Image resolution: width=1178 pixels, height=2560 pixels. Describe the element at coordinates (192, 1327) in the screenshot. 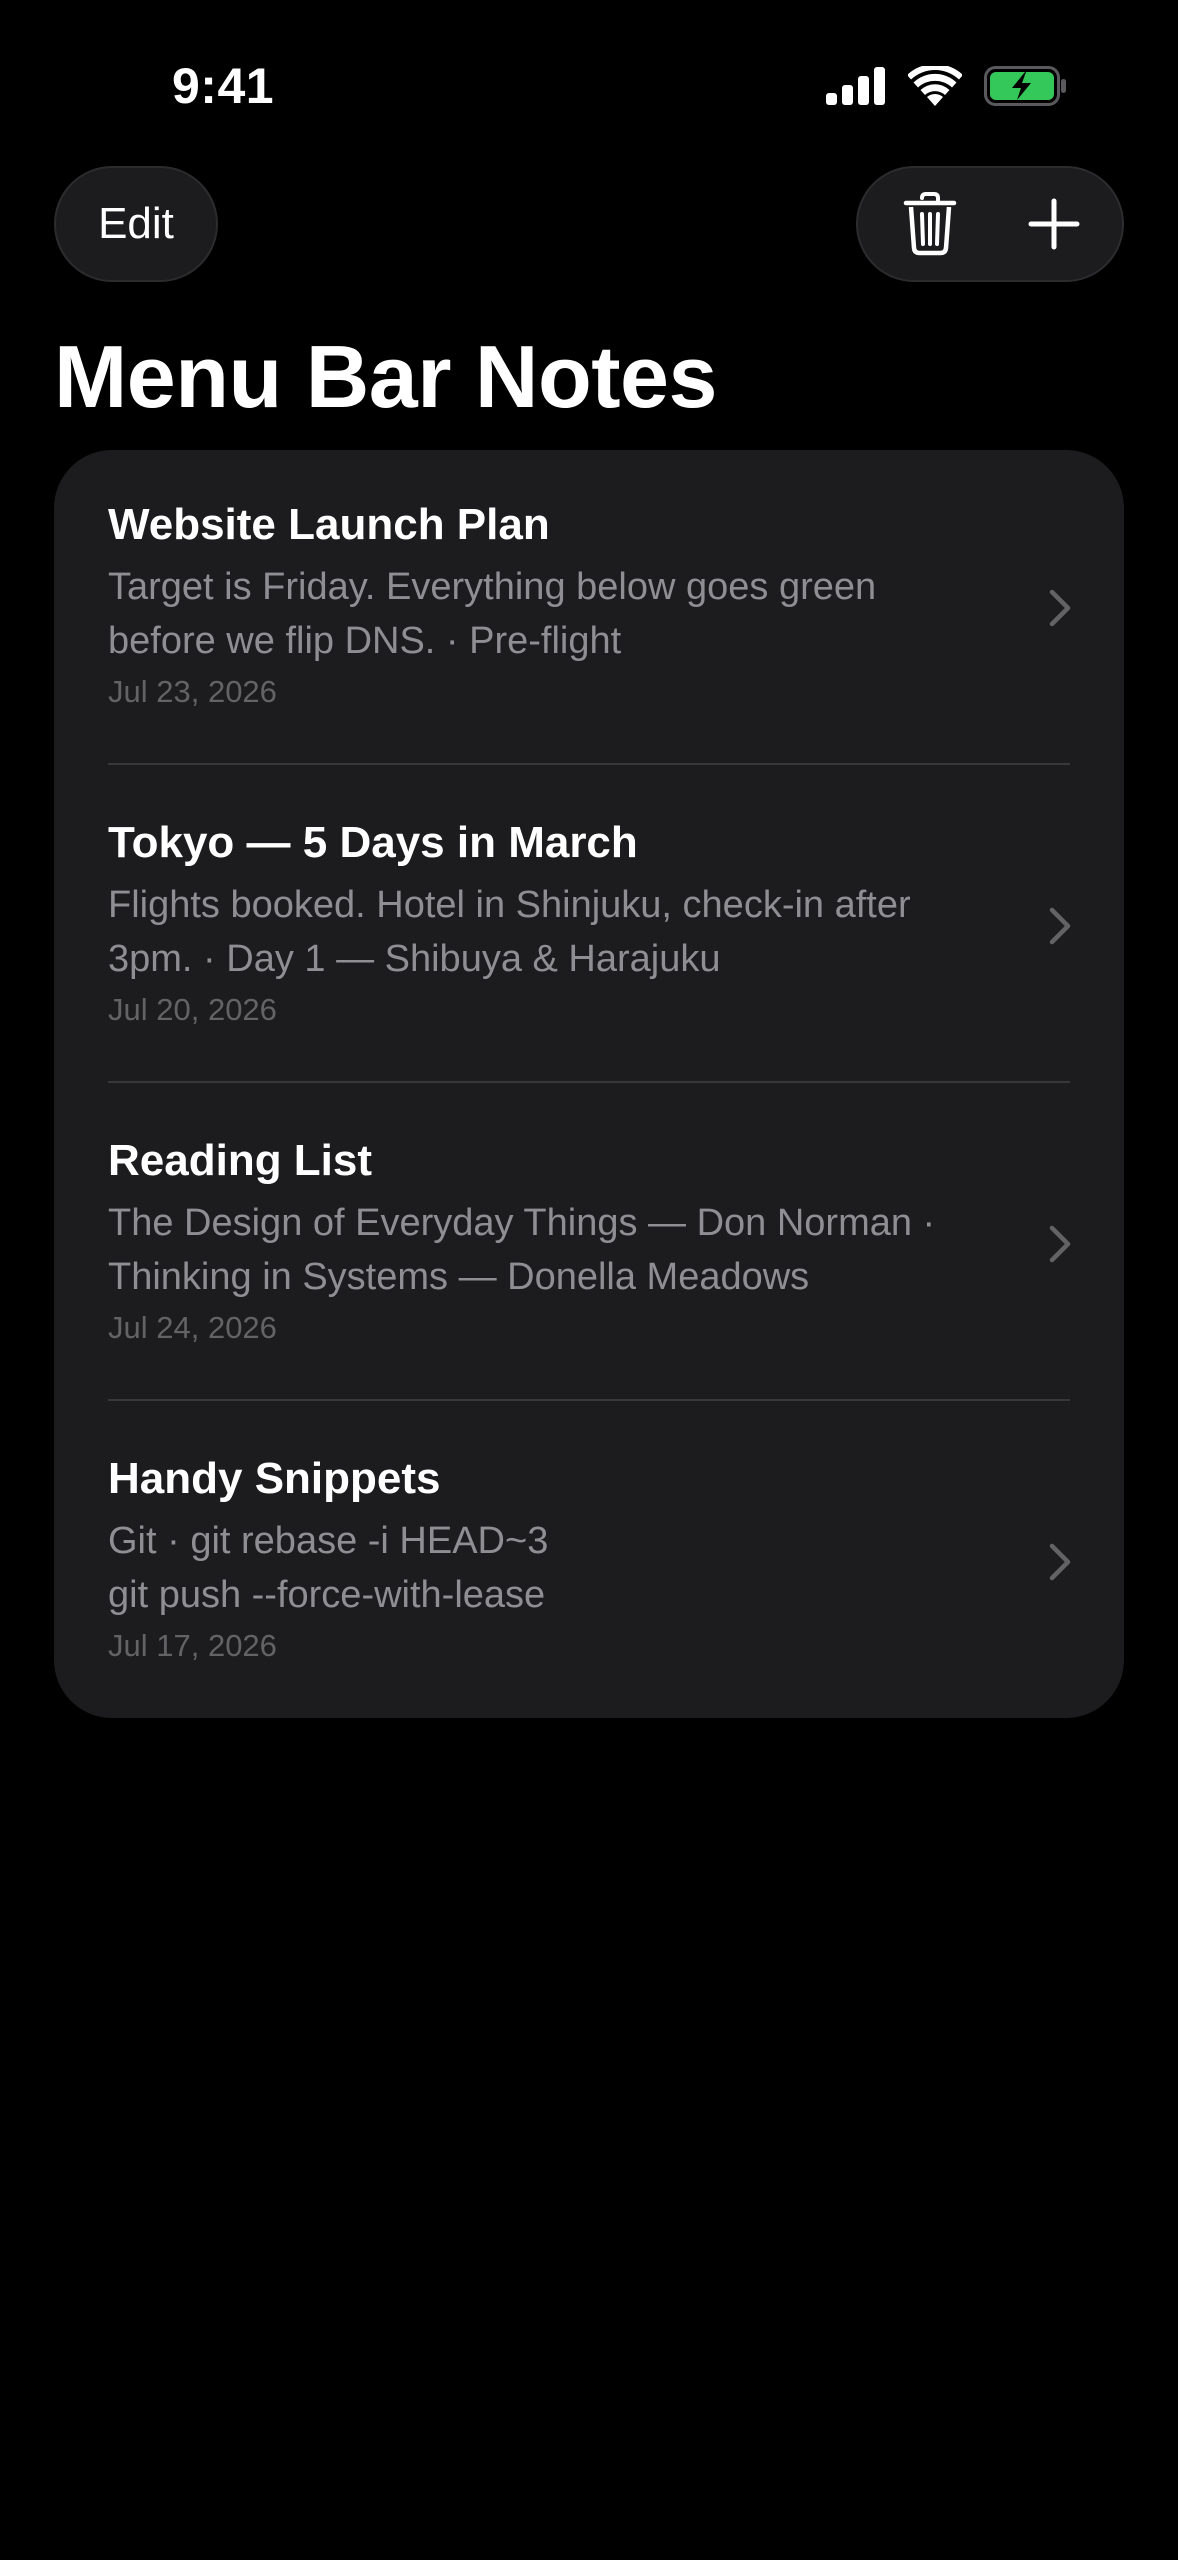

I see `note-date: Jul 24, 2026` at that location.